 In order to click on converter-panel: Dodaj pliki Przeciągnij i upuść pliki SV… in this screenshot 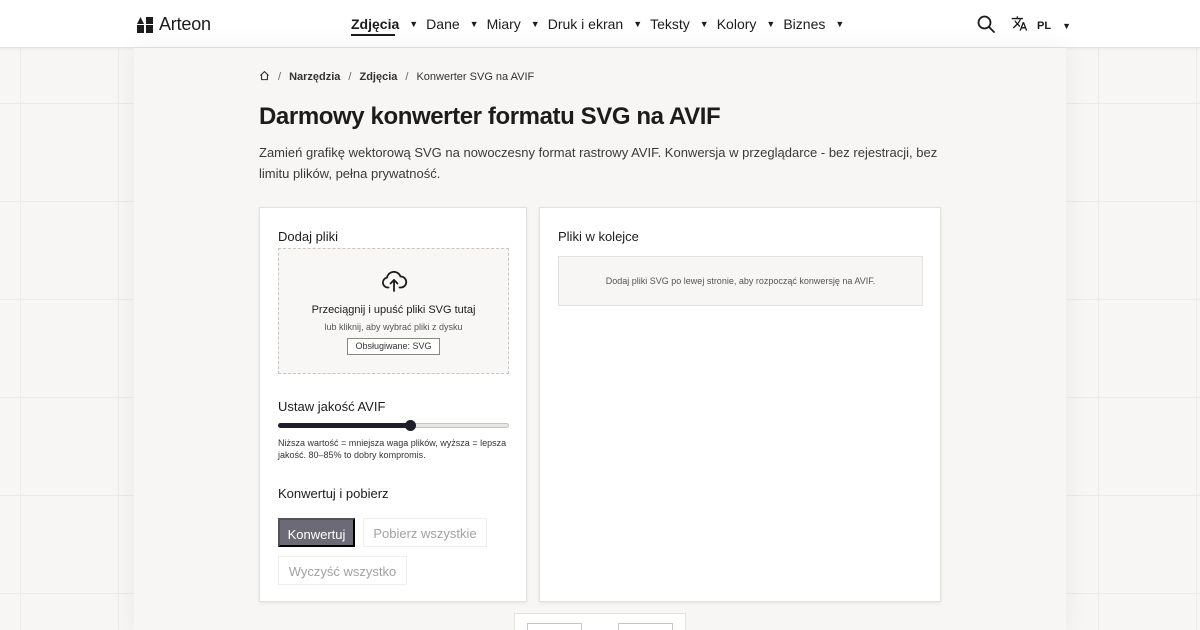, I will do `click(393, 404)`.